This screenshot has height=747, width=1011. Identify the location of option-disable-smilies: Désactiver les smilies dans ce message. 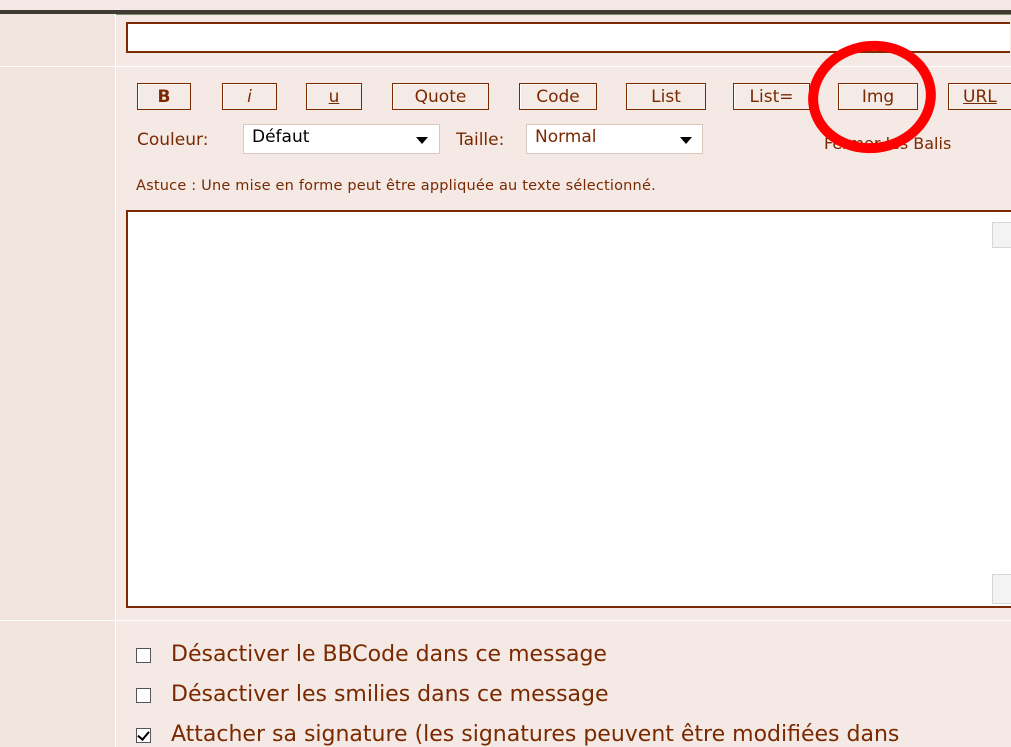
(372, 694).